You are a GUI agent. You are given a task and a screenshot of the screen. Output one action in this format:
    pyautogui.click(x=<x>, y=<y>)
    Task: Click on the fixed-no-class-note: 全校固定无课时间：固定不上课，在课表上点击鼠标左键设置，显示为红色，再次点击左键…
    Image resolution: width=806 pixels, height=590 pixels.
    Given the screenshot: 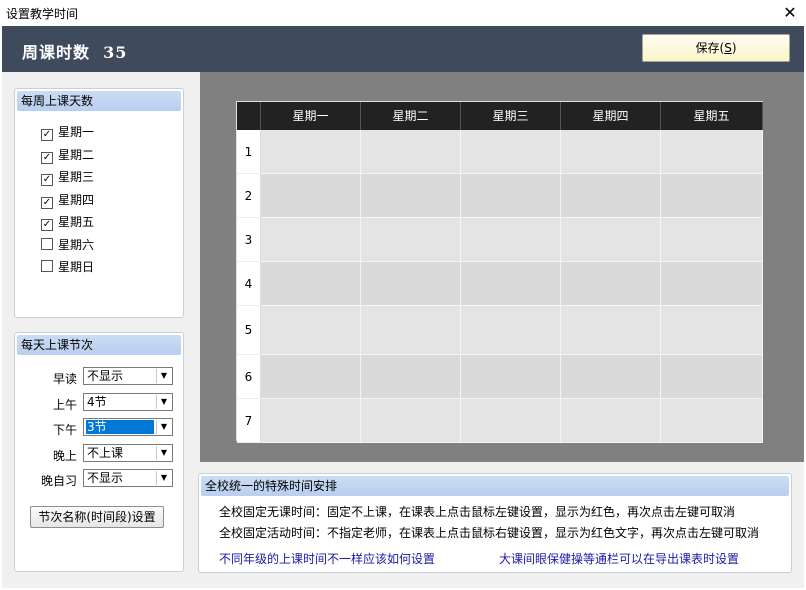 What is the action you would take?
    pyautogui.click(x=477, y=512)
    